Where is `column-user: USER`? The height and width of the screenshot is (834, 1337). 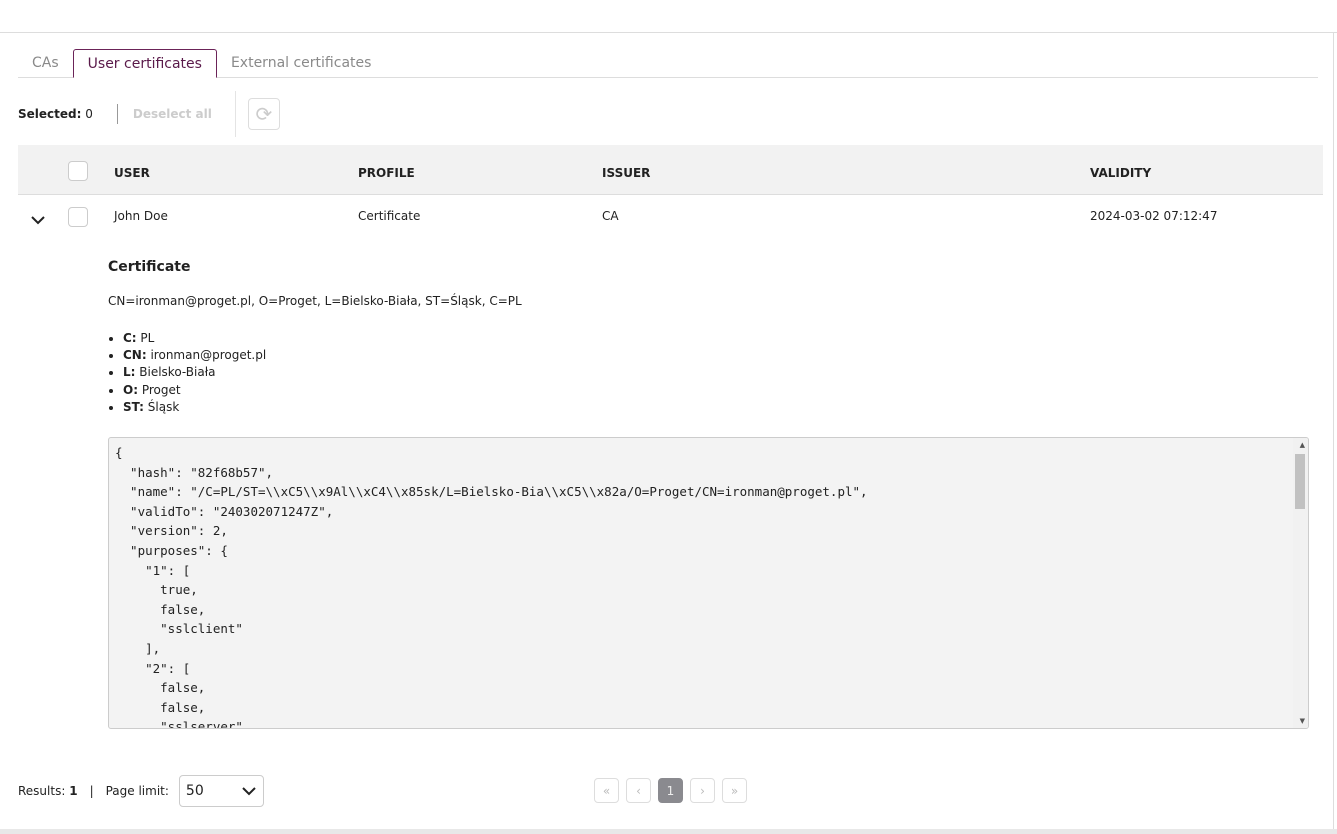
column-user: USER is located at coordinates (132, 173).